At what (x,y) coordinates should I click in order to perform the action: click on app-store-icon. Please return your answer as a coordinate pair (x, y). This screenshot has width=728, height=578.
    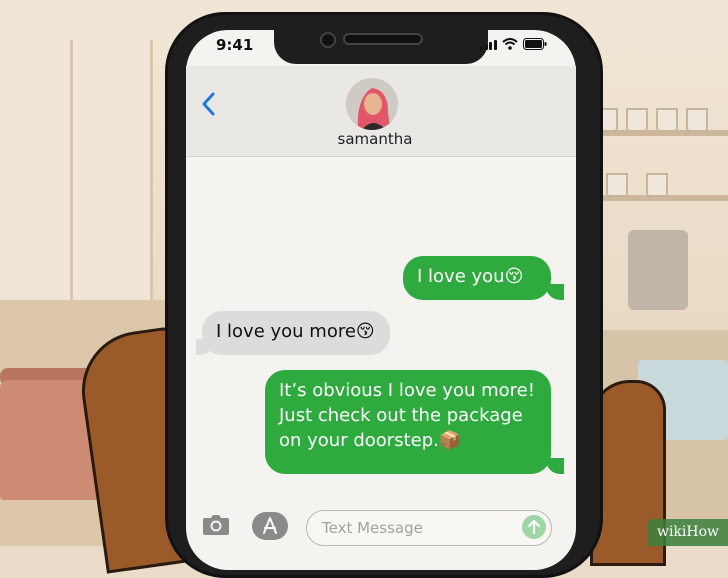
    Looking at the image, I should click on (270, 526).